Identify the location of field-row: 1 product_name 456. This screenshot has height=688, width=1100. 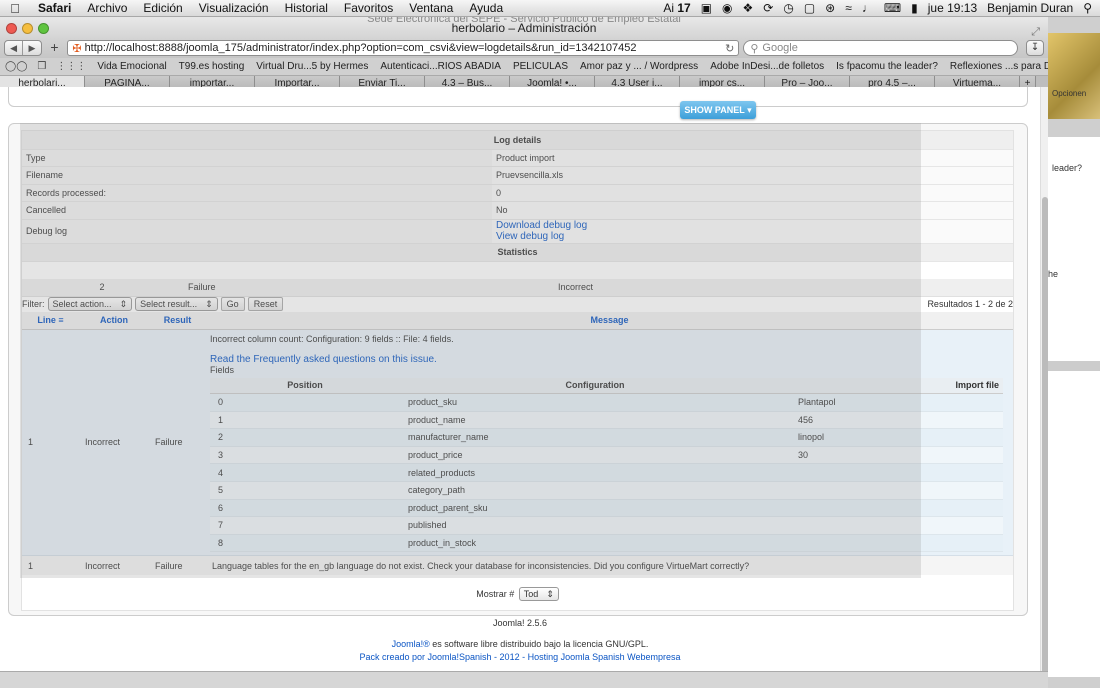
(606, 420).